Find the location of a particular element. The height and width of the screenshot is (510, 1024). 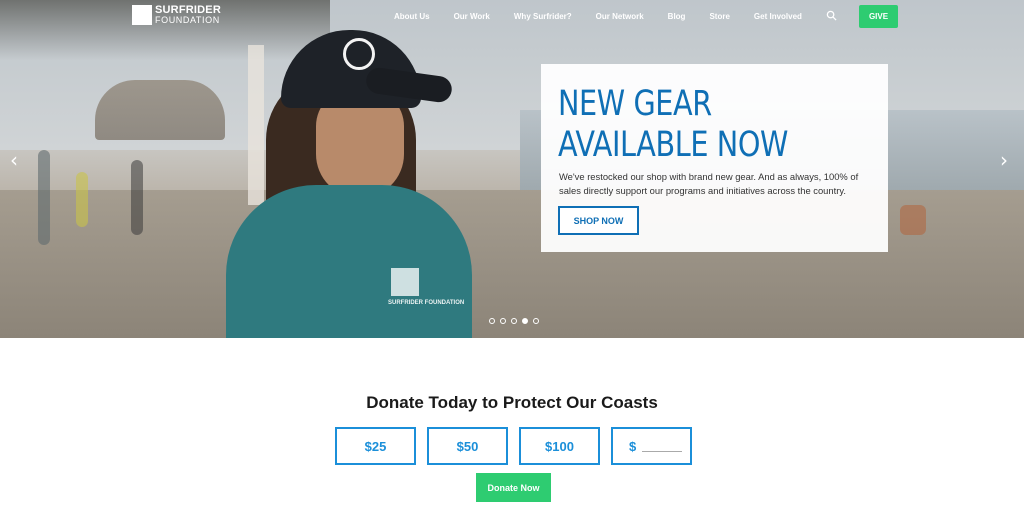

give-button: GIVE is located at coordinates (878, 16).